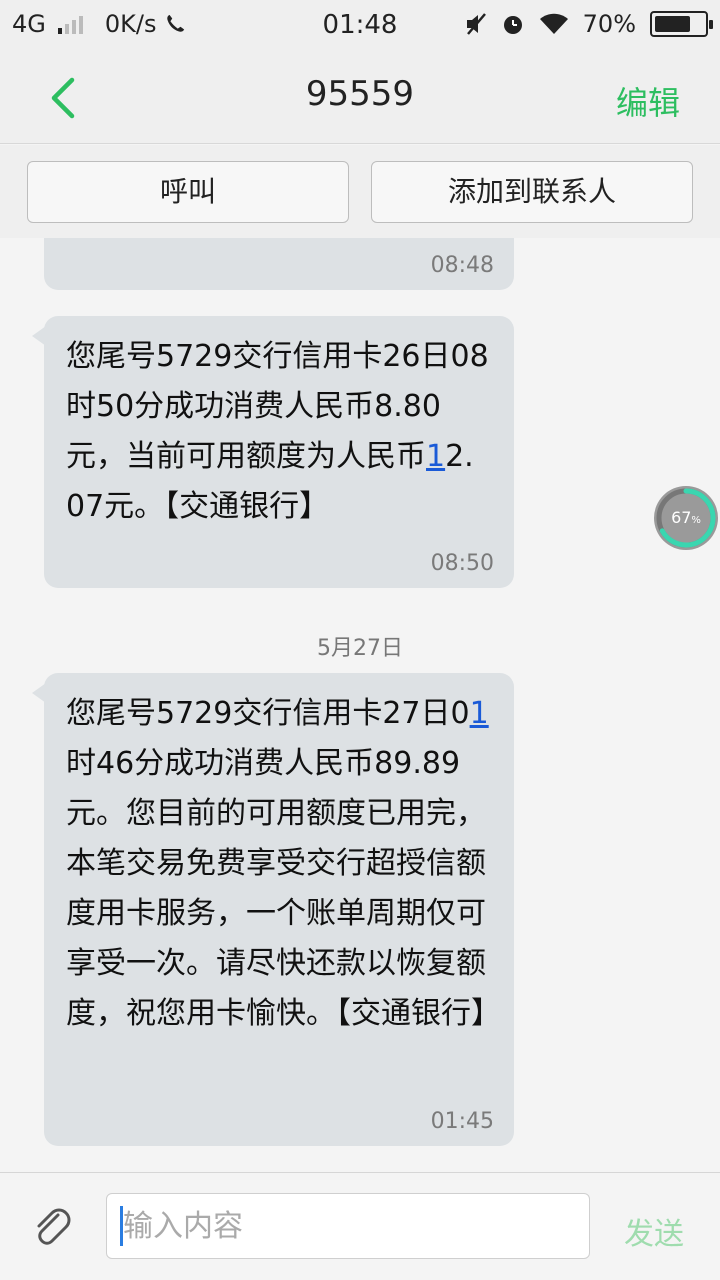  What do you see at coordinates (360, 648) in the screenshot?
I see `date-separator: 5月27日` at bounding box center [360, 648].